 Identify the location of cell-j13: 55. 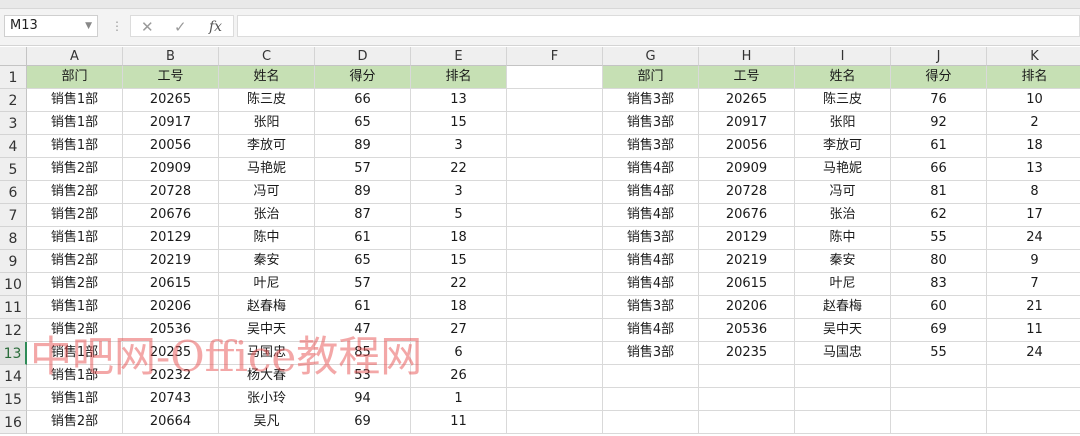
(939, 353).